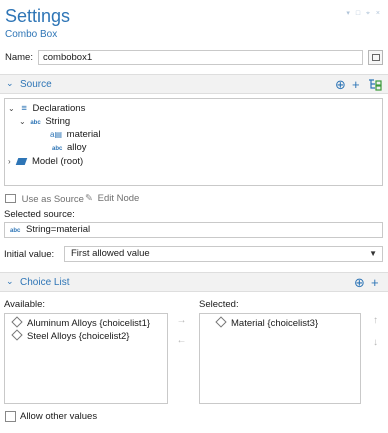  I want to click on initial-value-select: First allowed value ▼, so click(223, 254).